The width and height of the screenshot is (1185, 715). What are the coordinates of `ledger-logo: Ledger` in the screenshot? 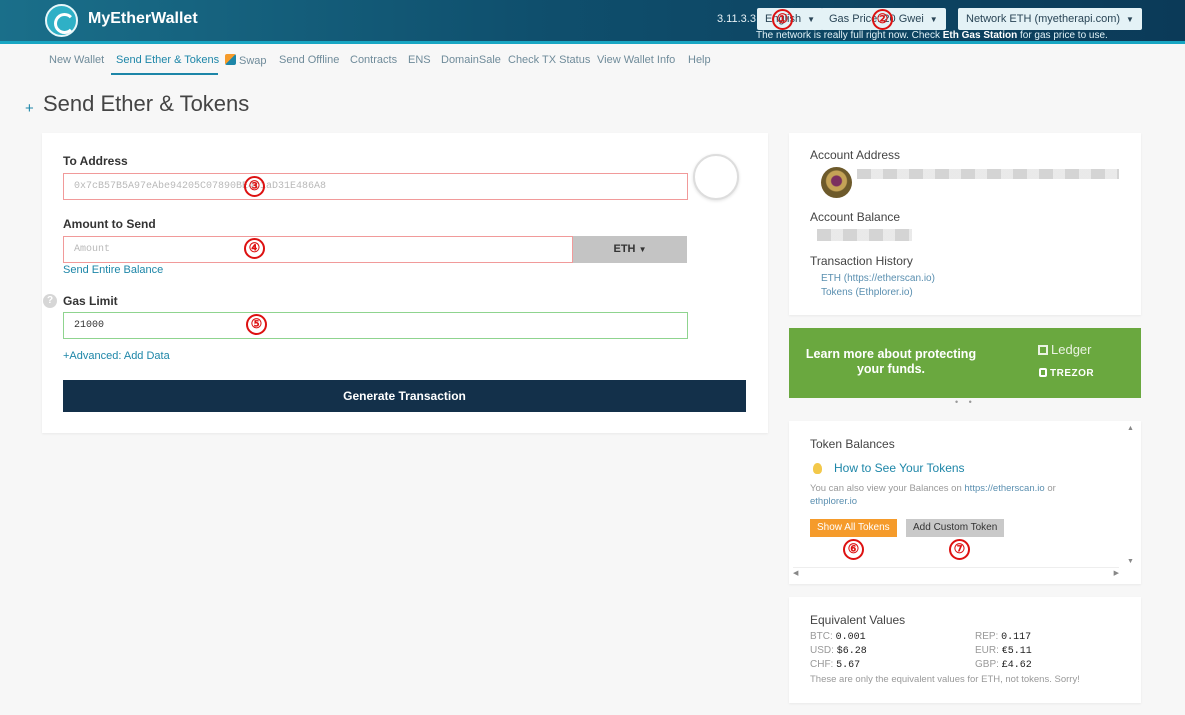 It's located at (1064, 349).